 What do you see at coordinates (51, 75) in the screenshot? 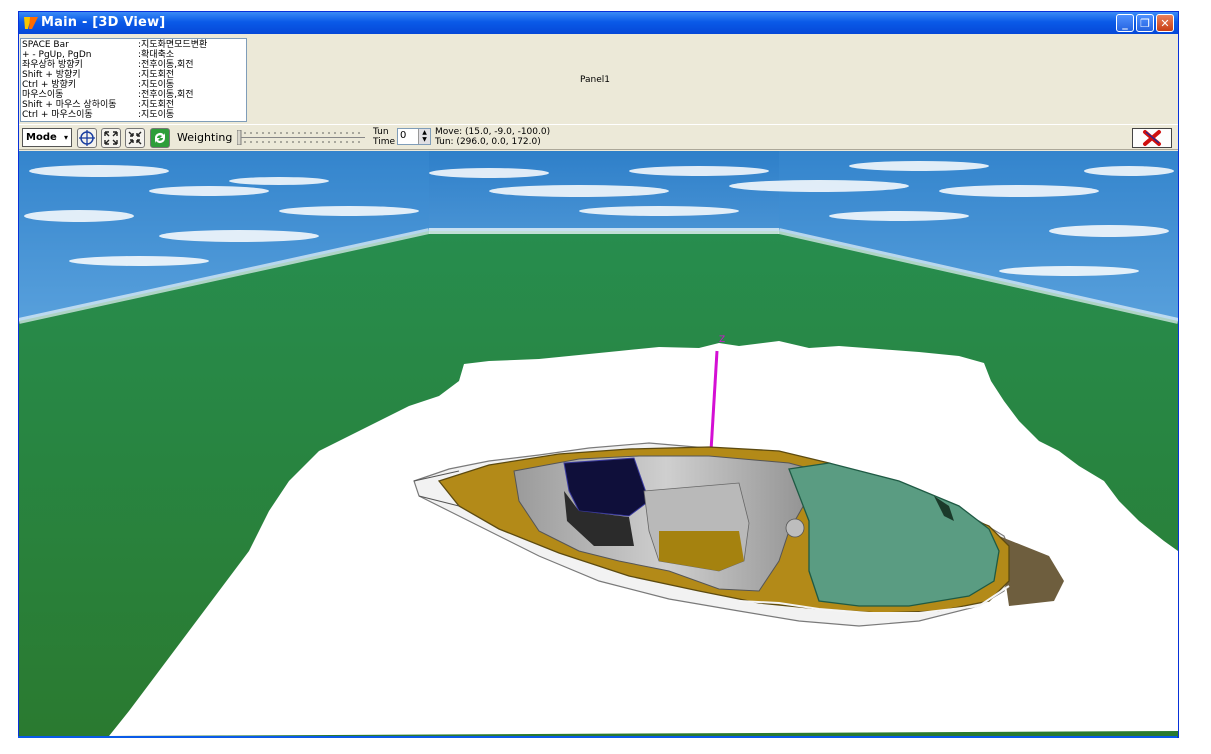
I see `key-help-key: Shift + 방향키` at bounding box center [51, 75].